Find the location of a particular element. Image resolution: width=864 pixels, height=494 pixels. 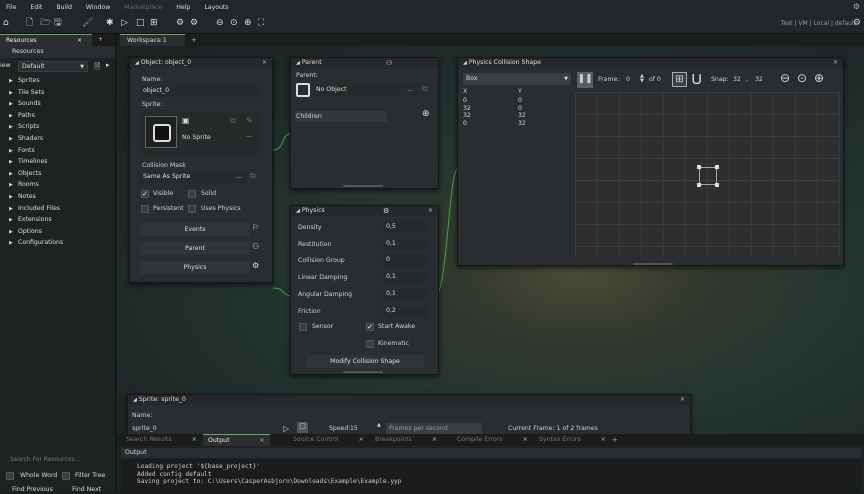

tree-item-sounds: ▶ Sounds is located at coordinates (57, 104).